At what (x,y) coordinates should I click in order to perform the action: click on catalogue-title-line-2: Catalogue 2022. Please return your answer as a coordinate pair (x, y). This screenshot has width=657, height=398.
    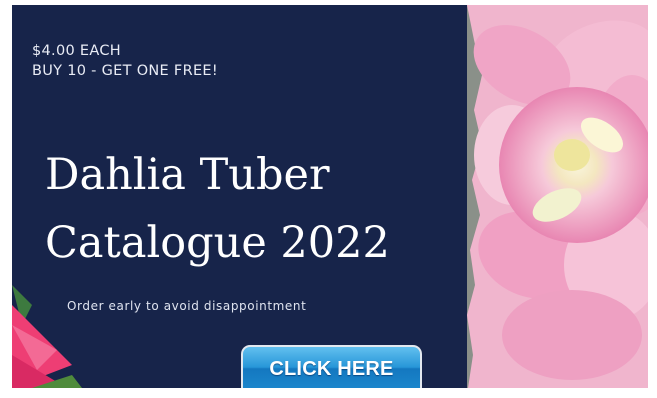
    Looking at the image, I should click on (217, 243).